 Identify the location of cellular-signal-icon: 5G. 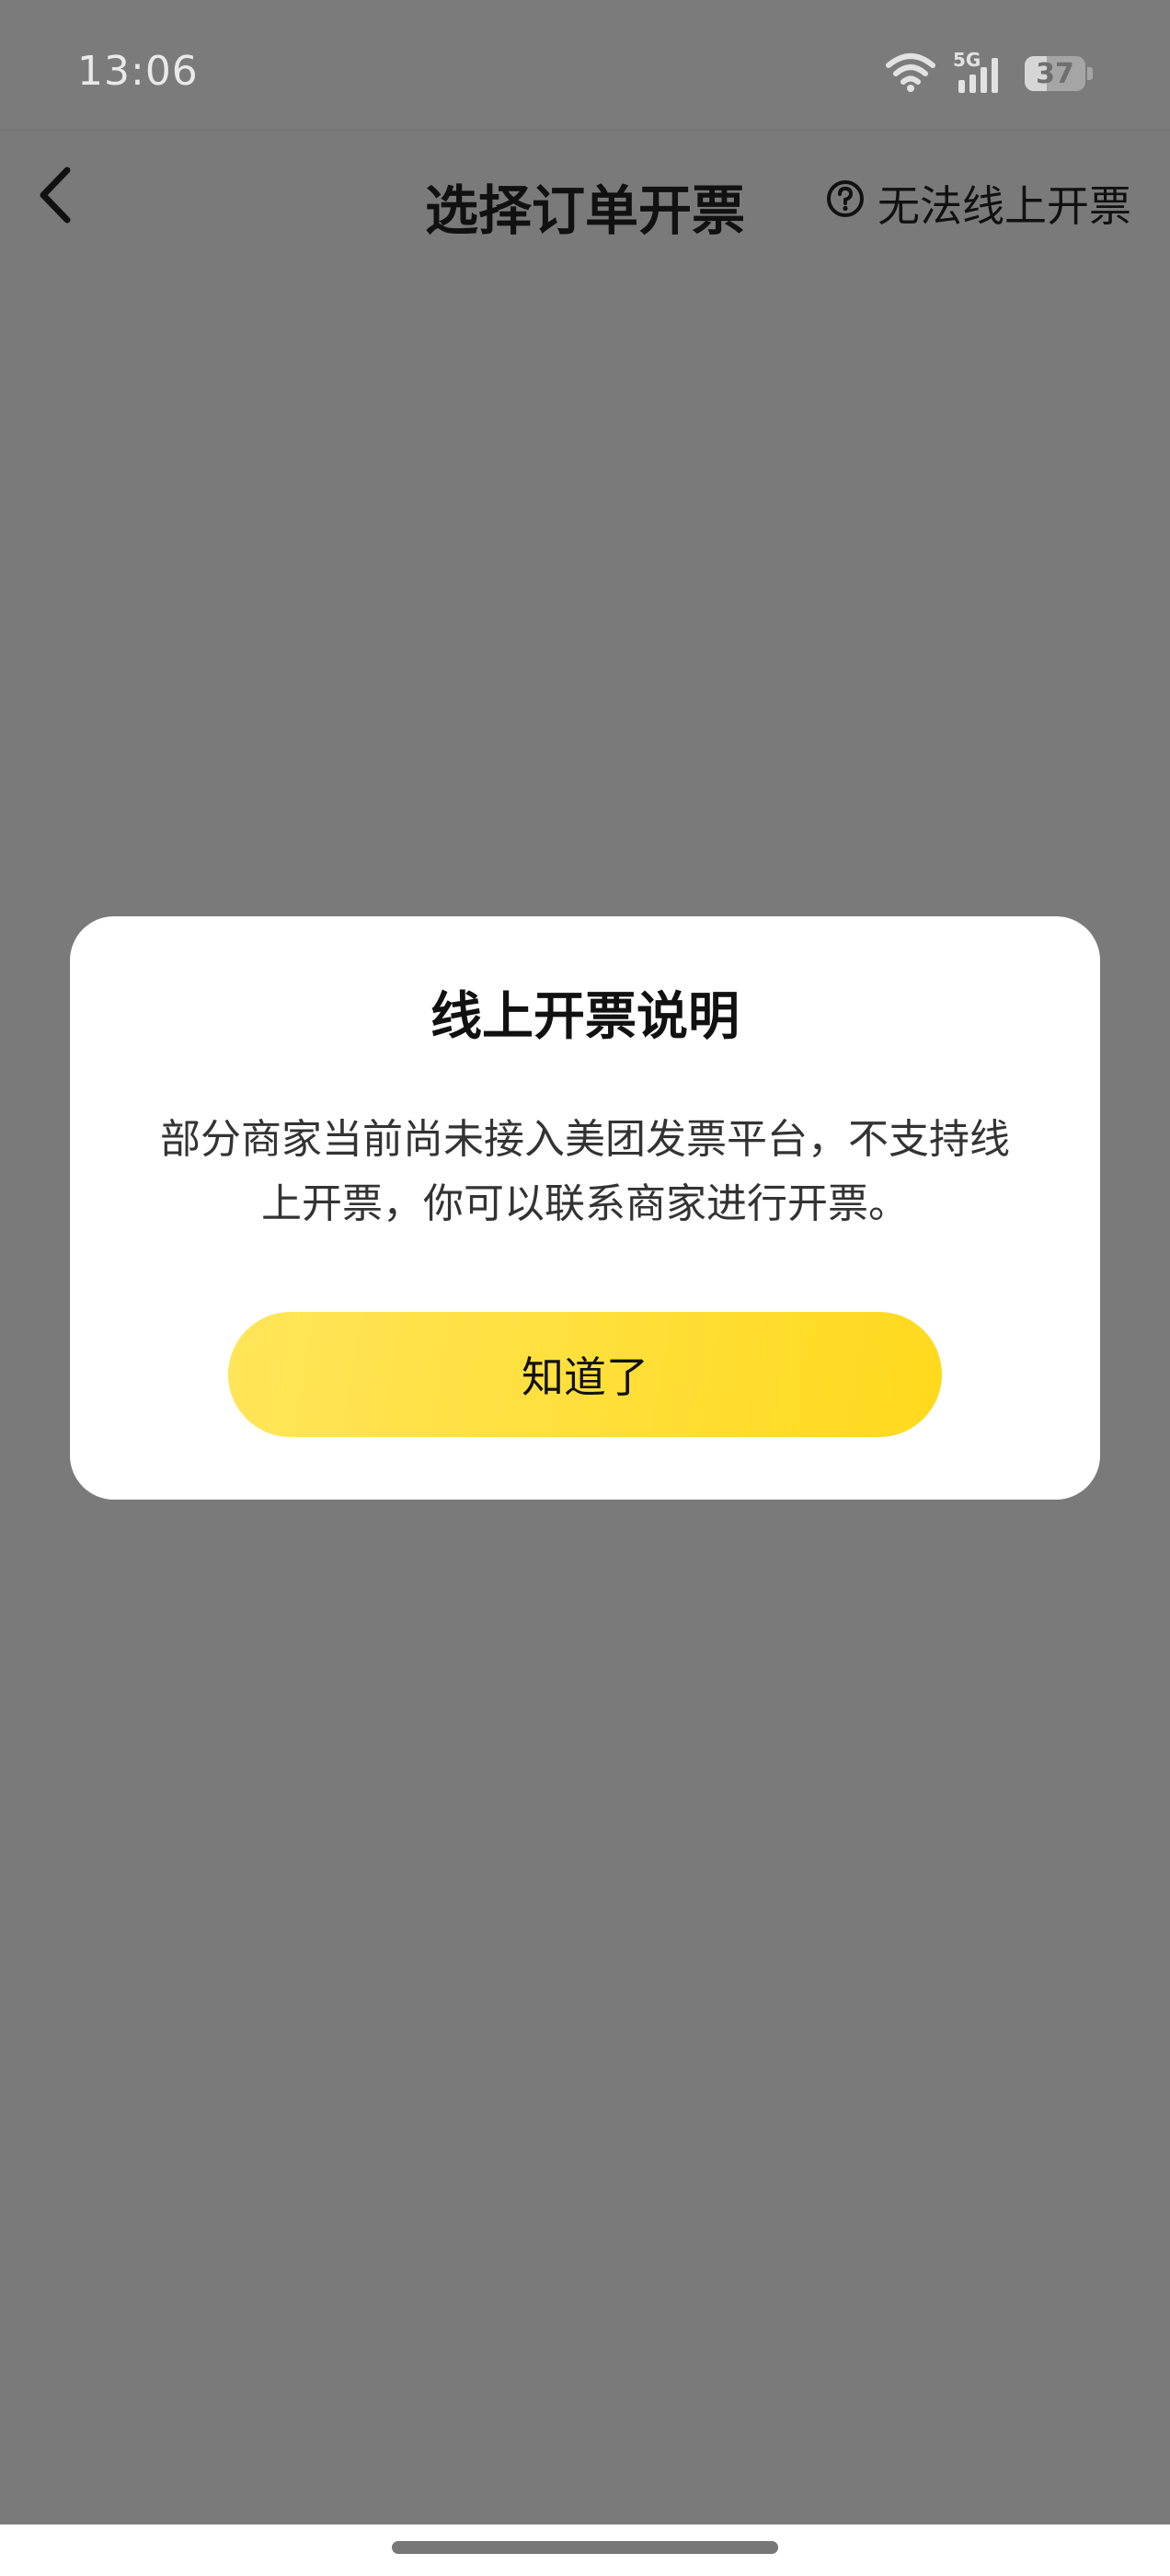
(980, 73).